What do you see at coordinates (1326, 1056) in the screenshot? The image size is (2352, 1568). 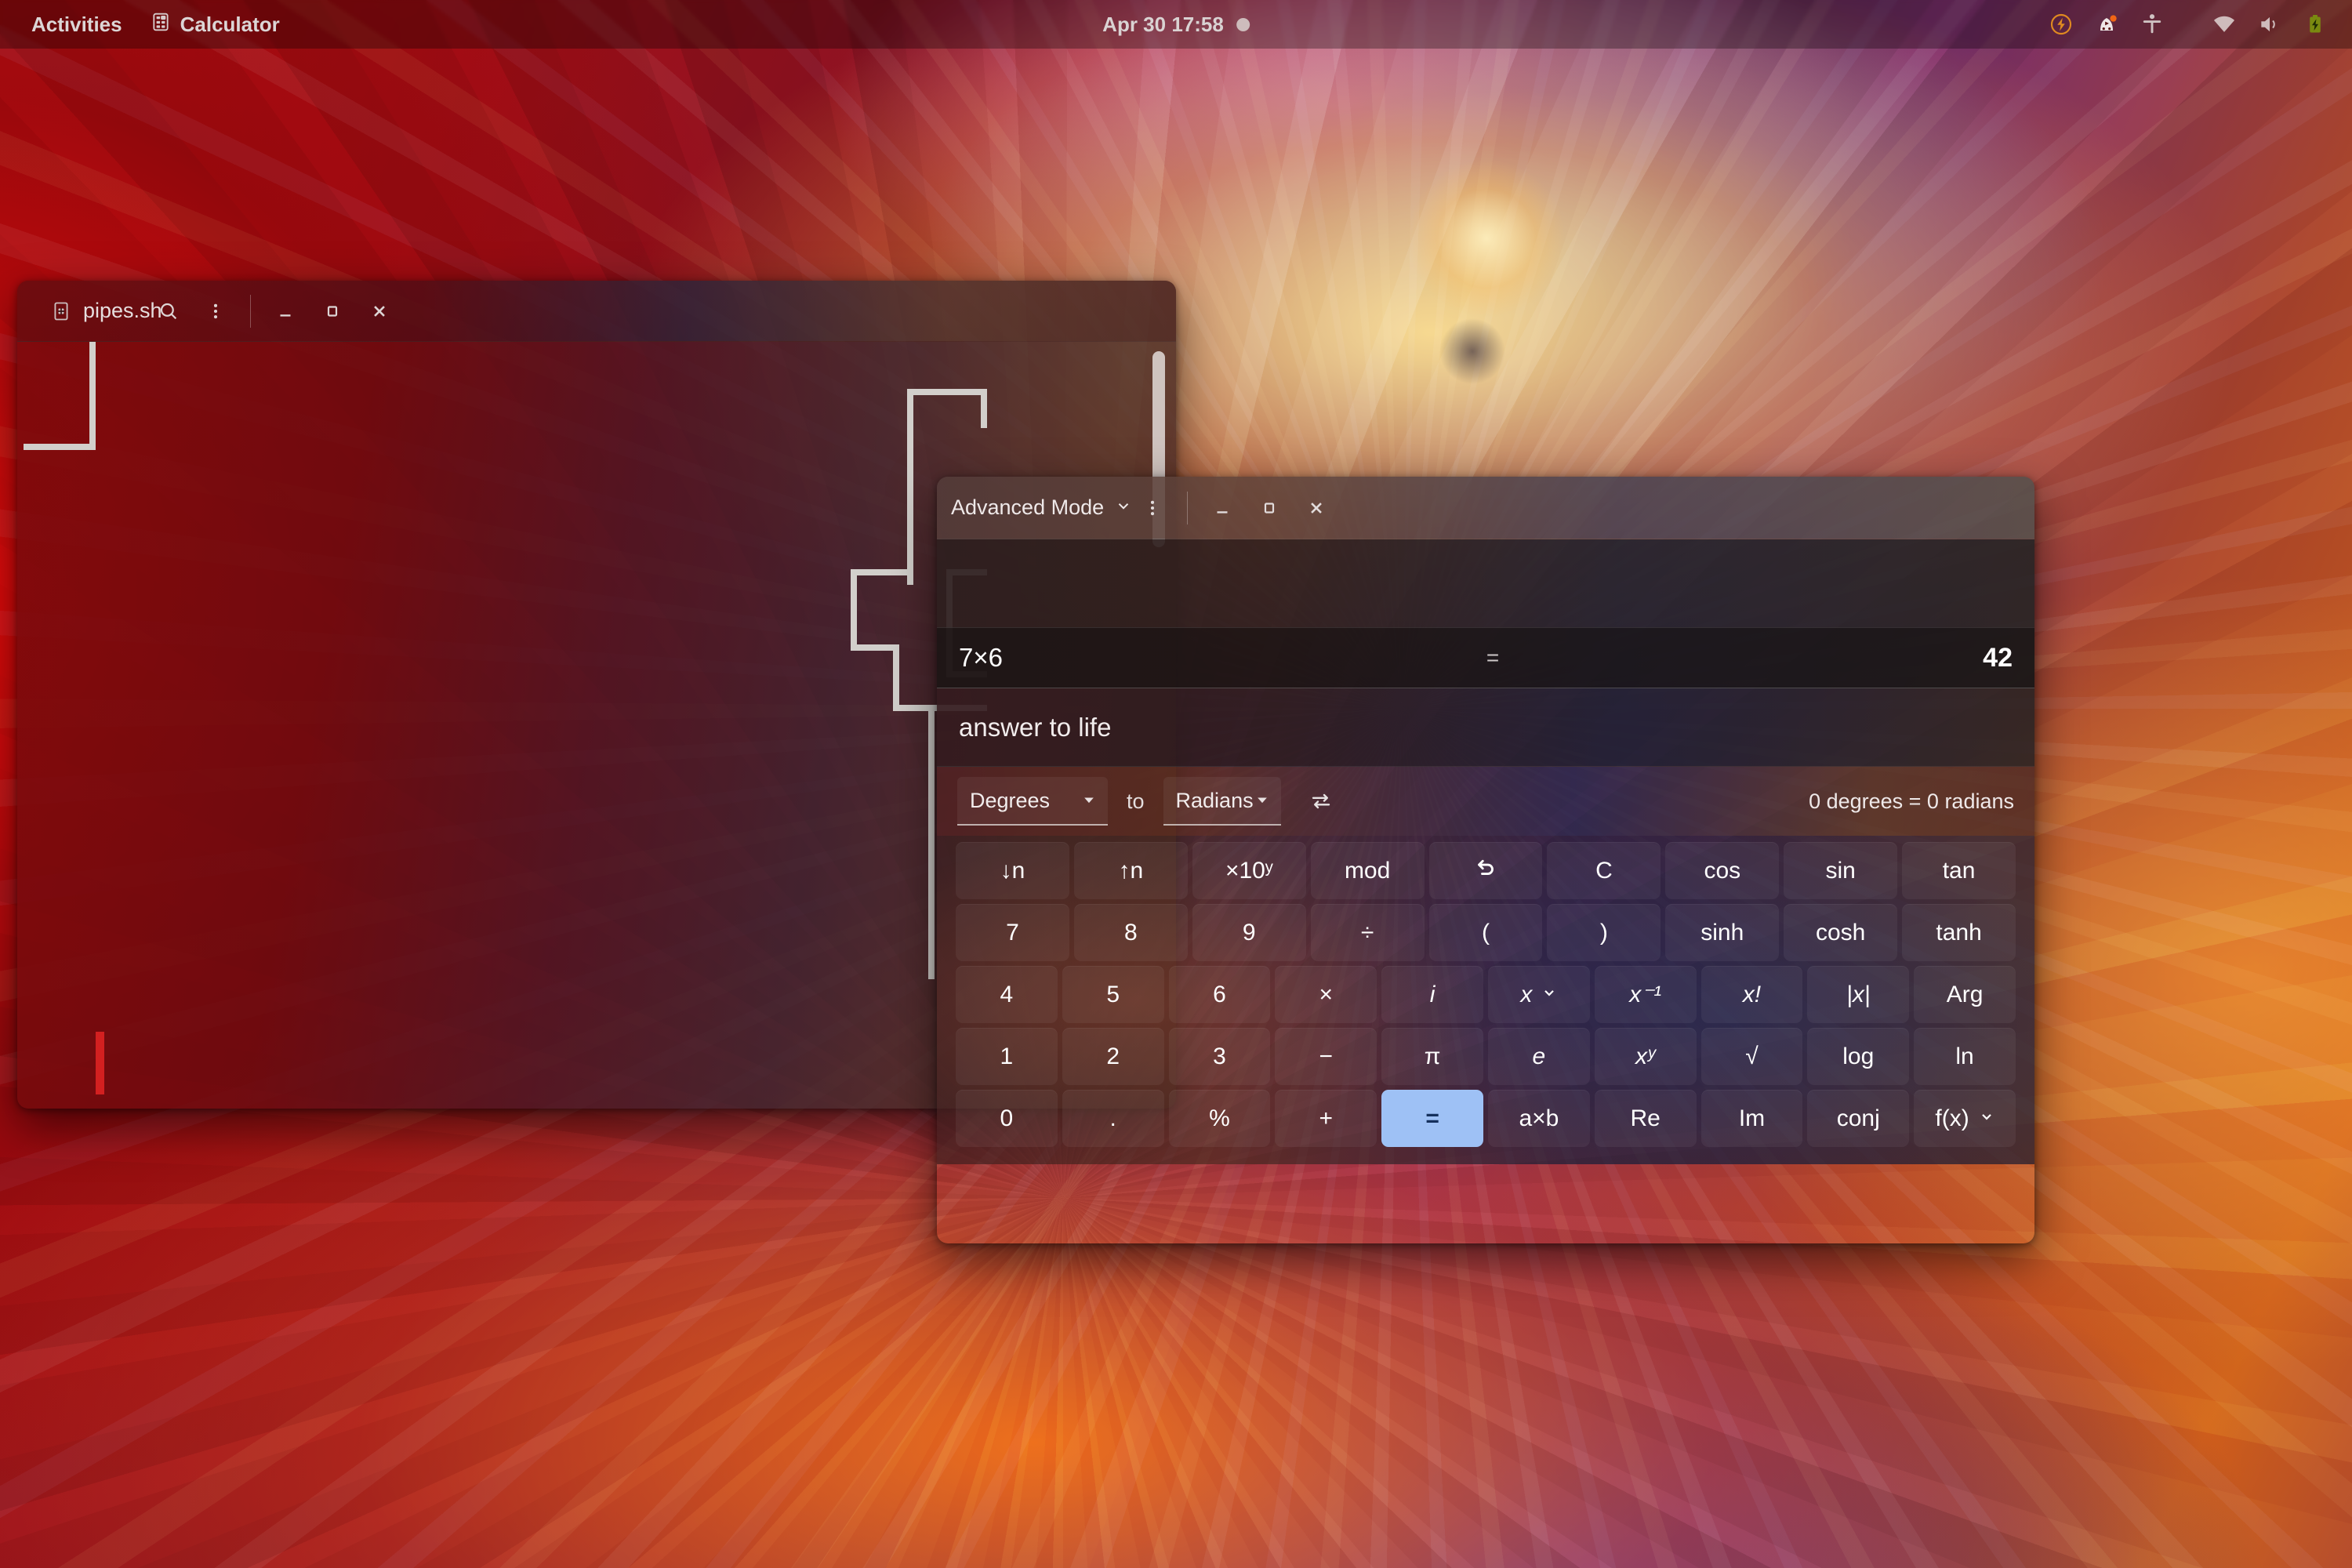 I see `minus-key: −` at bounding box center [1326, 1056].